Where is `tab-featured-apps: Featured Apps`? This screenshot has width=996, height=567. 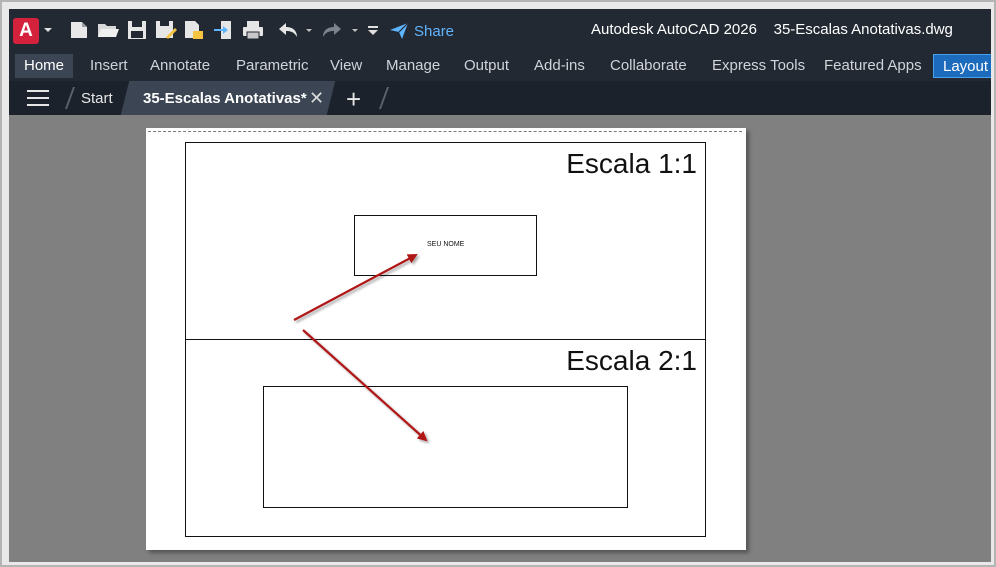
tab-featured-apps: Featured Apps is located at coordinates (873, 66).